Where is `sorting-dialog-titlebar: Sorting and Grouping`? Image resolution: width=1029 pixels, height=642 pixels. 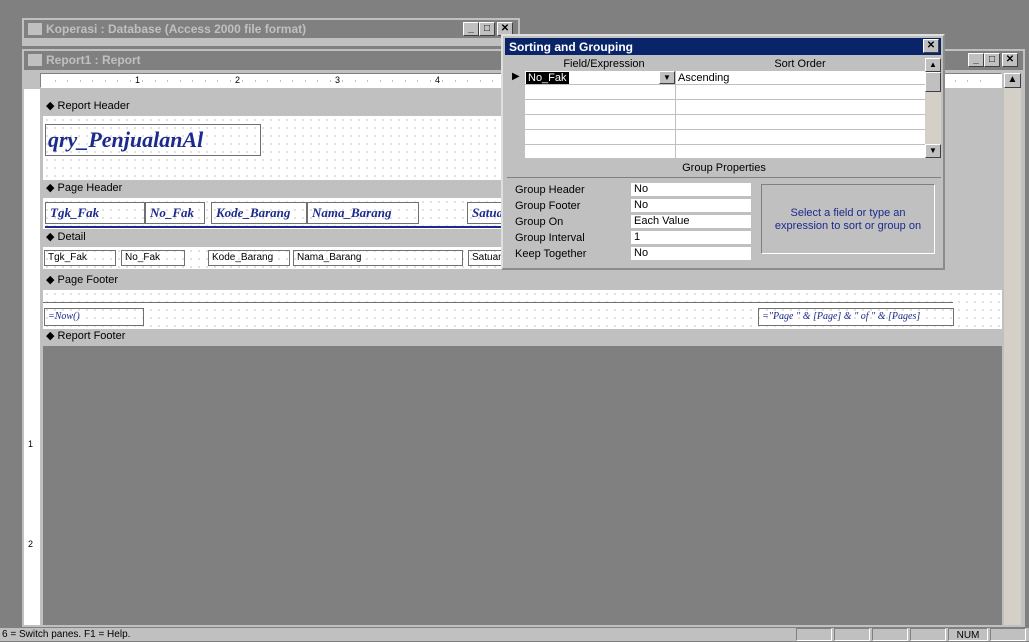
sorting-dialog-titlebar: Sorting and Grouping is located at coordinates (723, 46).